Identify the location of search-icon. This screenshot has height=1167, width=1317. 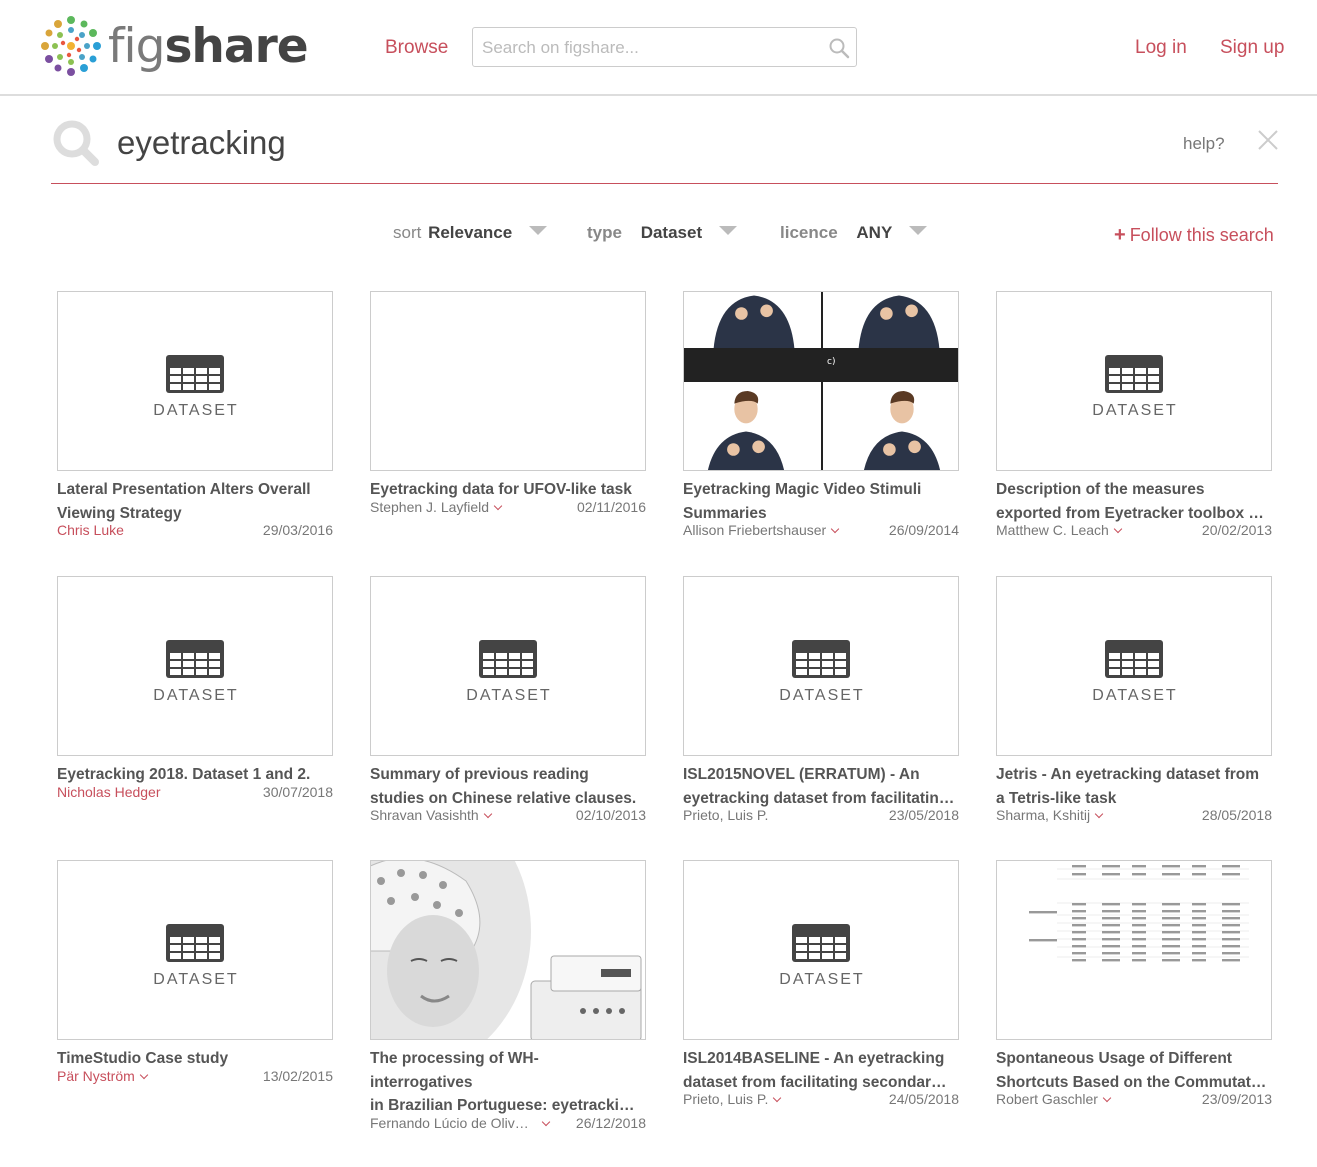
(839, 48).